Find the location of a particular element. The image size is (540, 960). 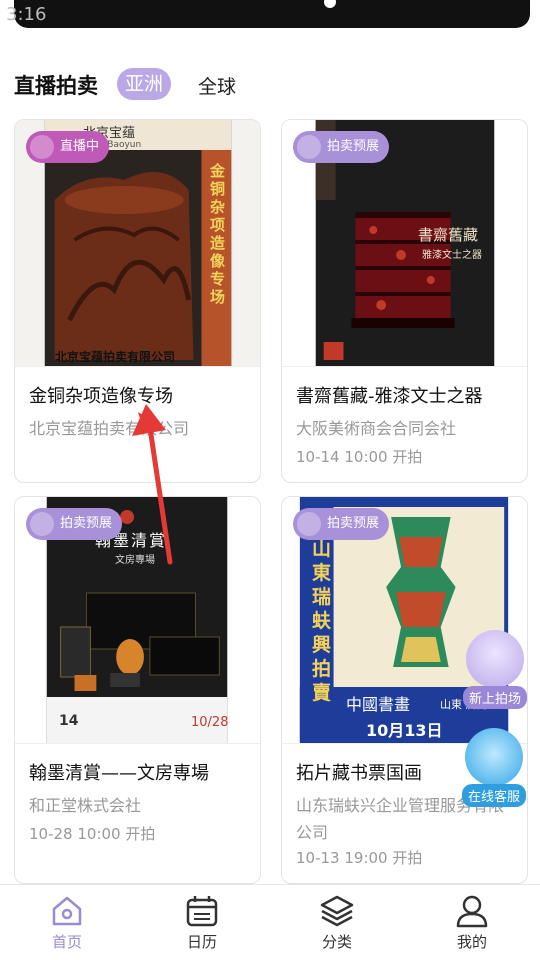

auction-name: 拓片藏书票国画 is located at coordinates (359, 773).